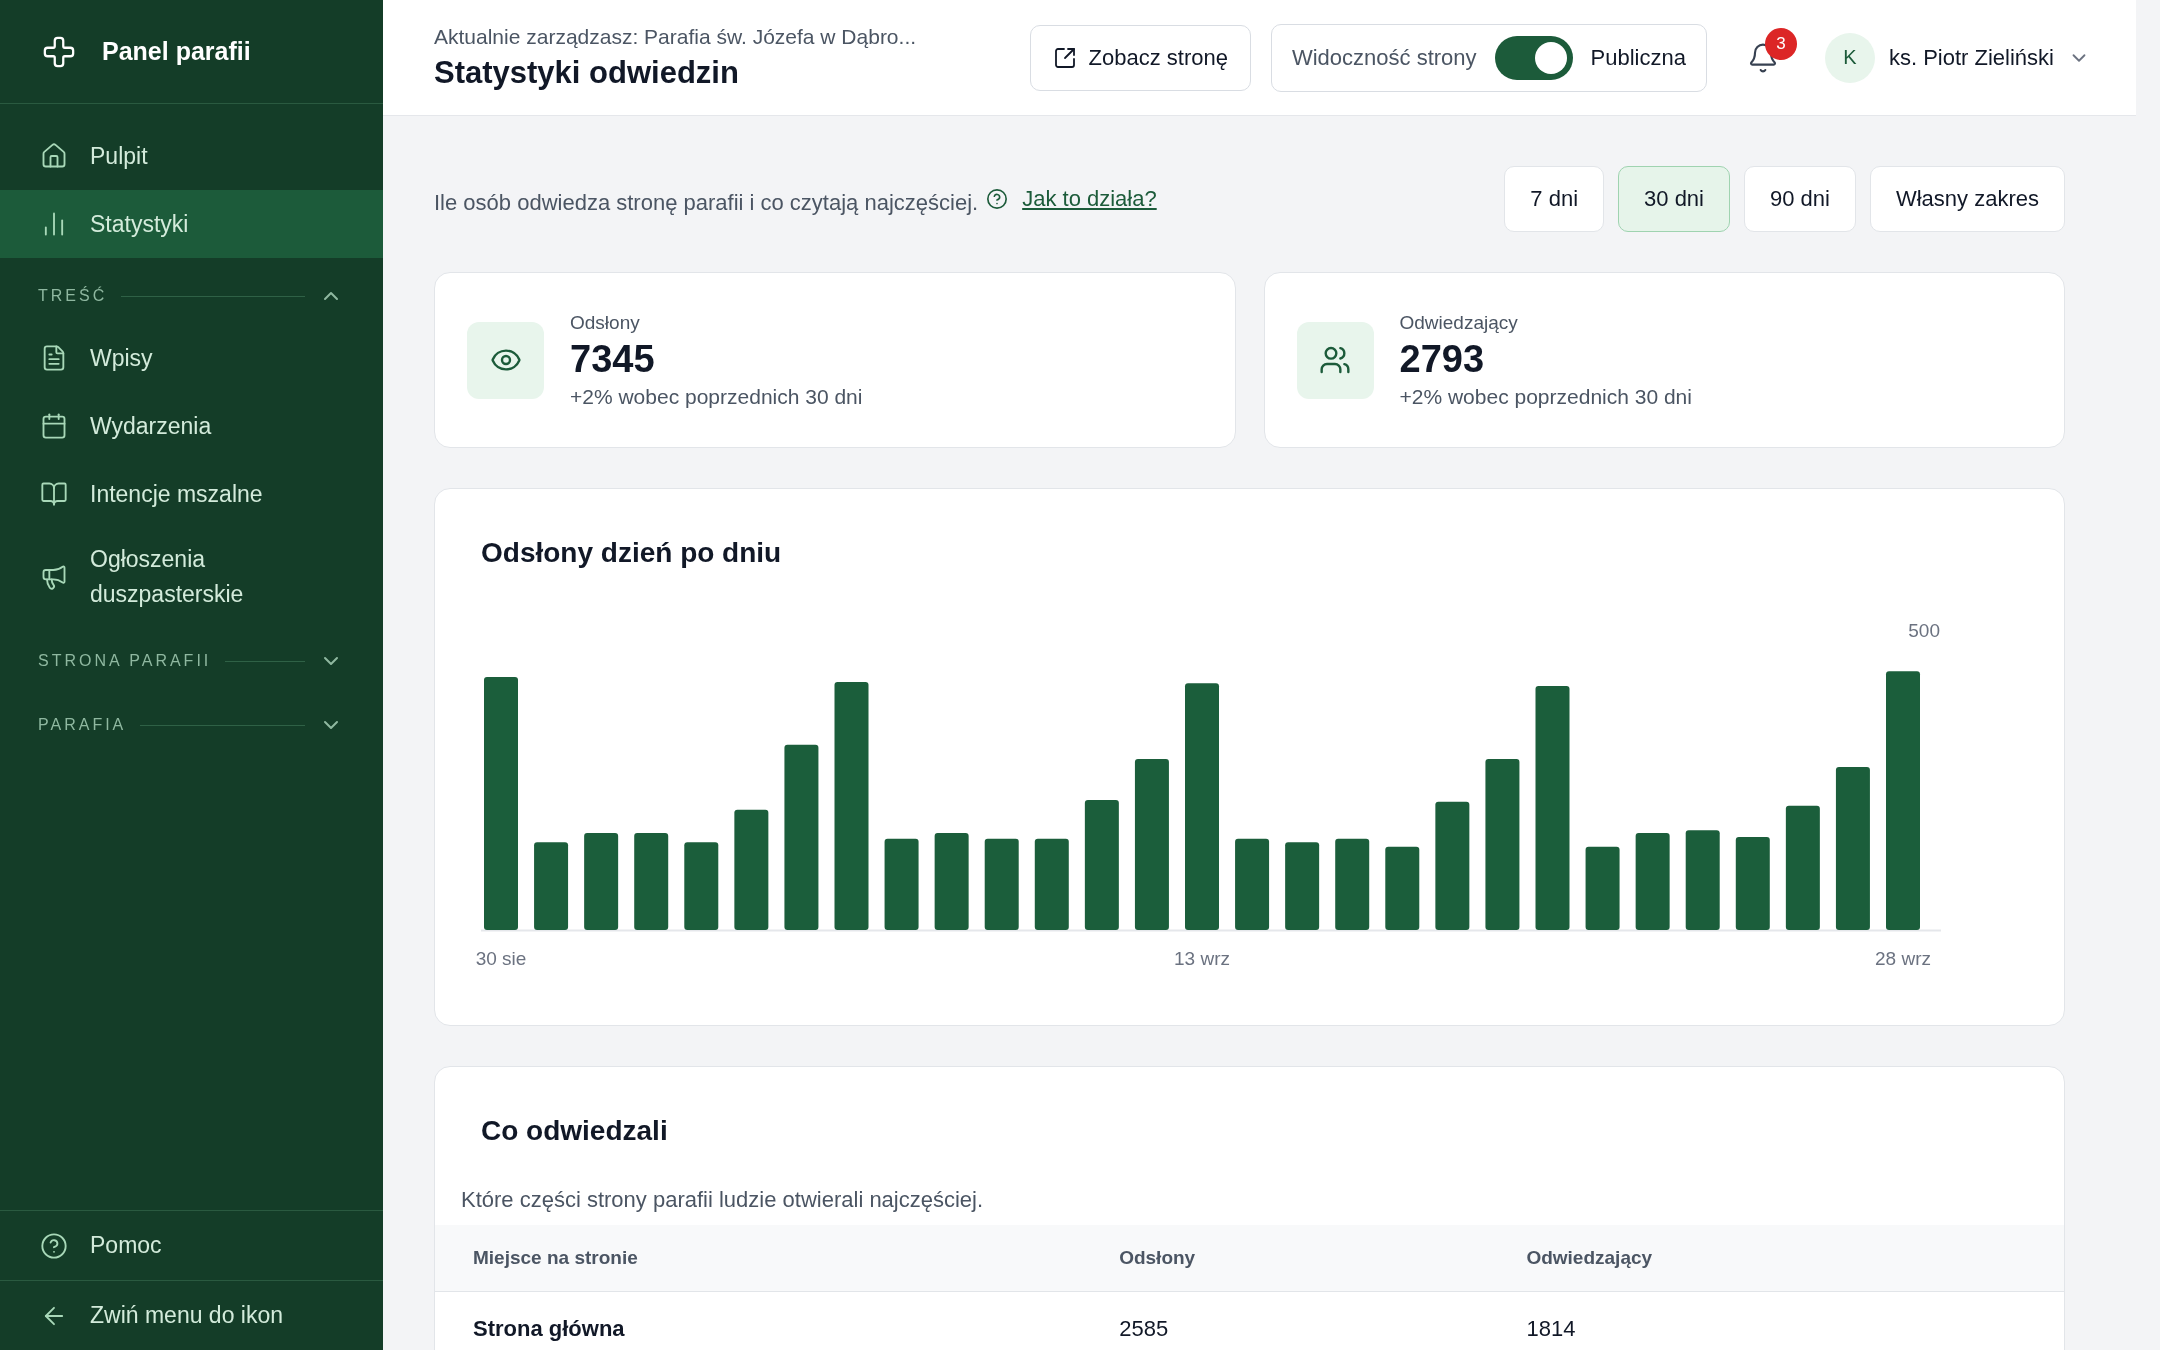 The height and width of the screenshot is (1350, 2160). I want to click on table-cell: Strona główna, so click(777, 1320).